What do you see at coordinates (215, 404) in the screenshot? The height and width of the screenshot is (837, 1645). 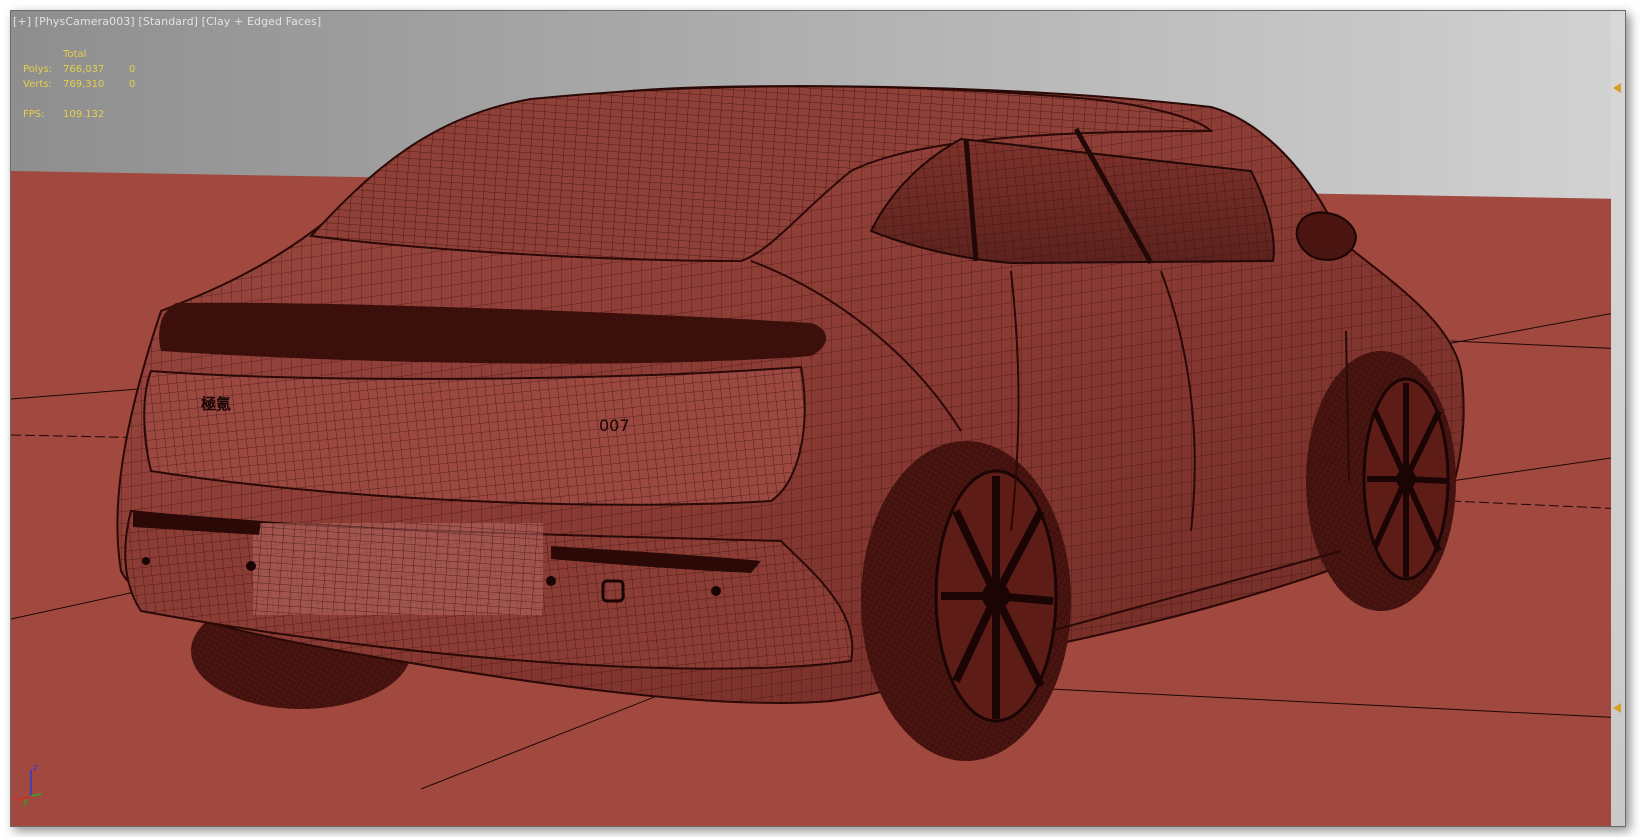 I see `rear-badge-text: 極氪` at bounding box center [215, 404].